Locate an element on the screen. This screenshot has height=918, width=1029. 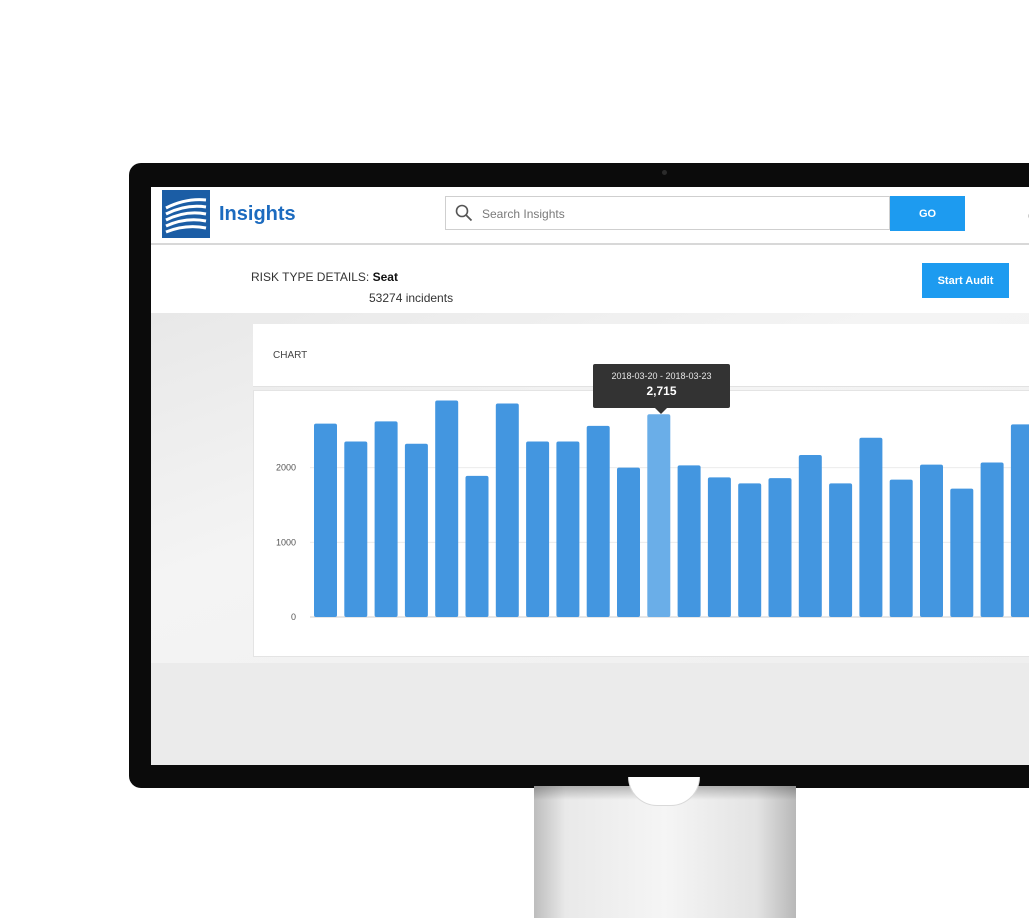
y-tick-label: 2000 is located at coordinates (286, 468).